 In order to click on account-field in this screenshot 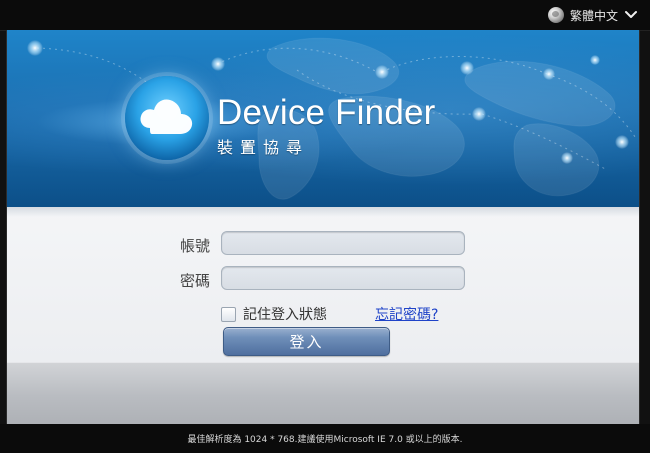, I will do `click(343, 243)`.